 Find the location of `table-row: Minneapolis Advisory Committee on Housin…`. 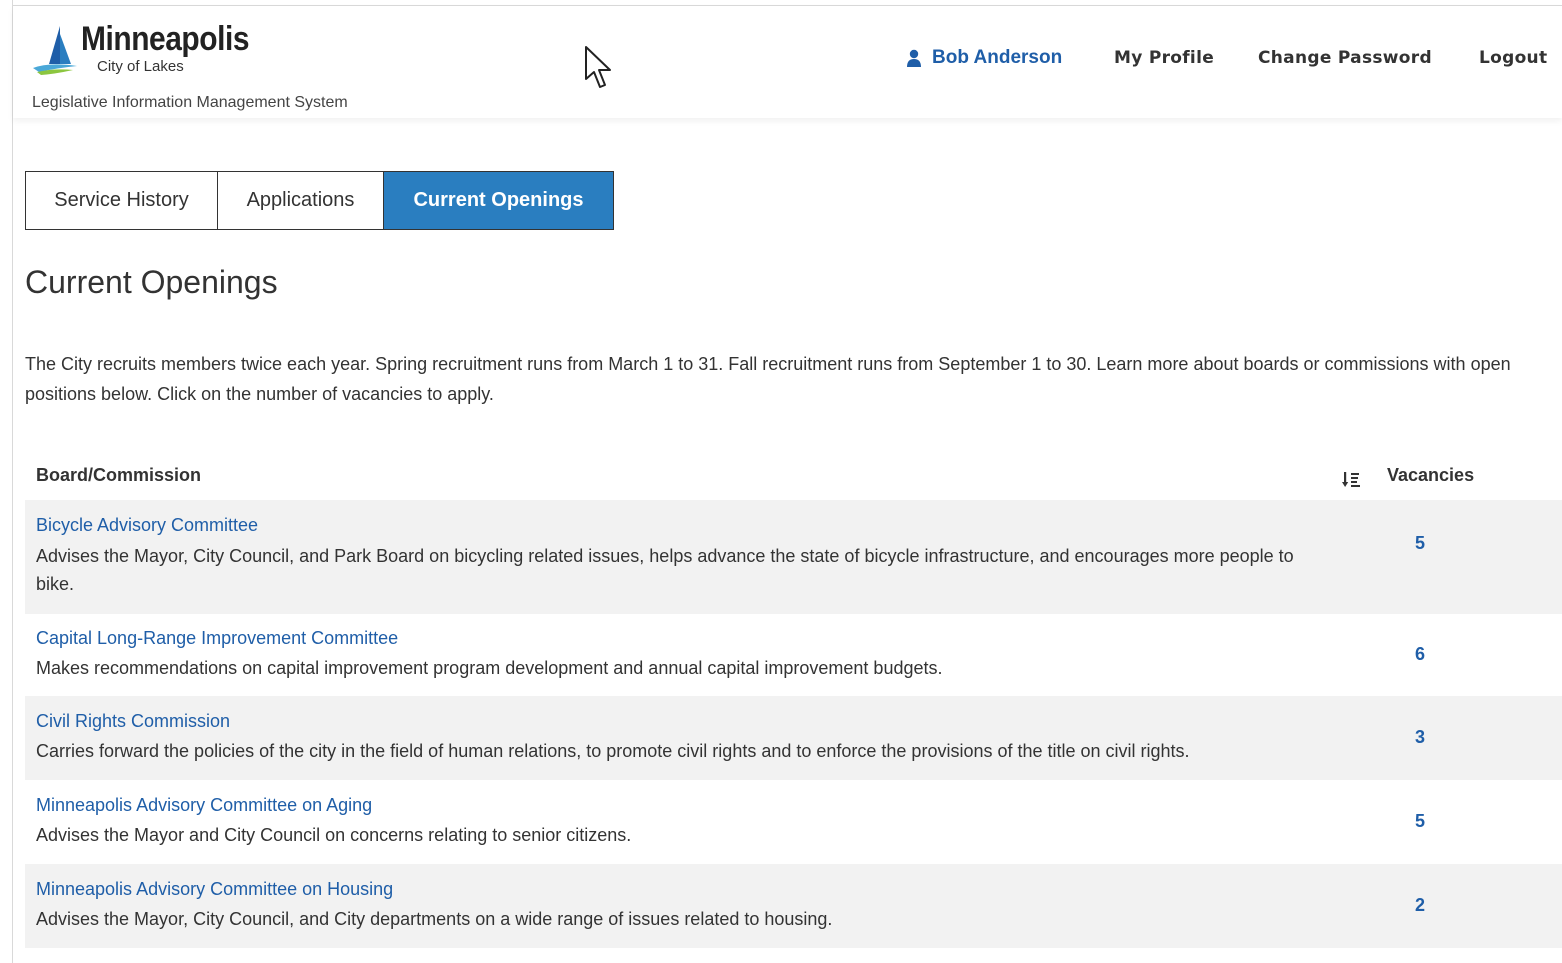

table-row: Minneapolis Advisory Committee on Housin… is located at coordinates (793, 906).